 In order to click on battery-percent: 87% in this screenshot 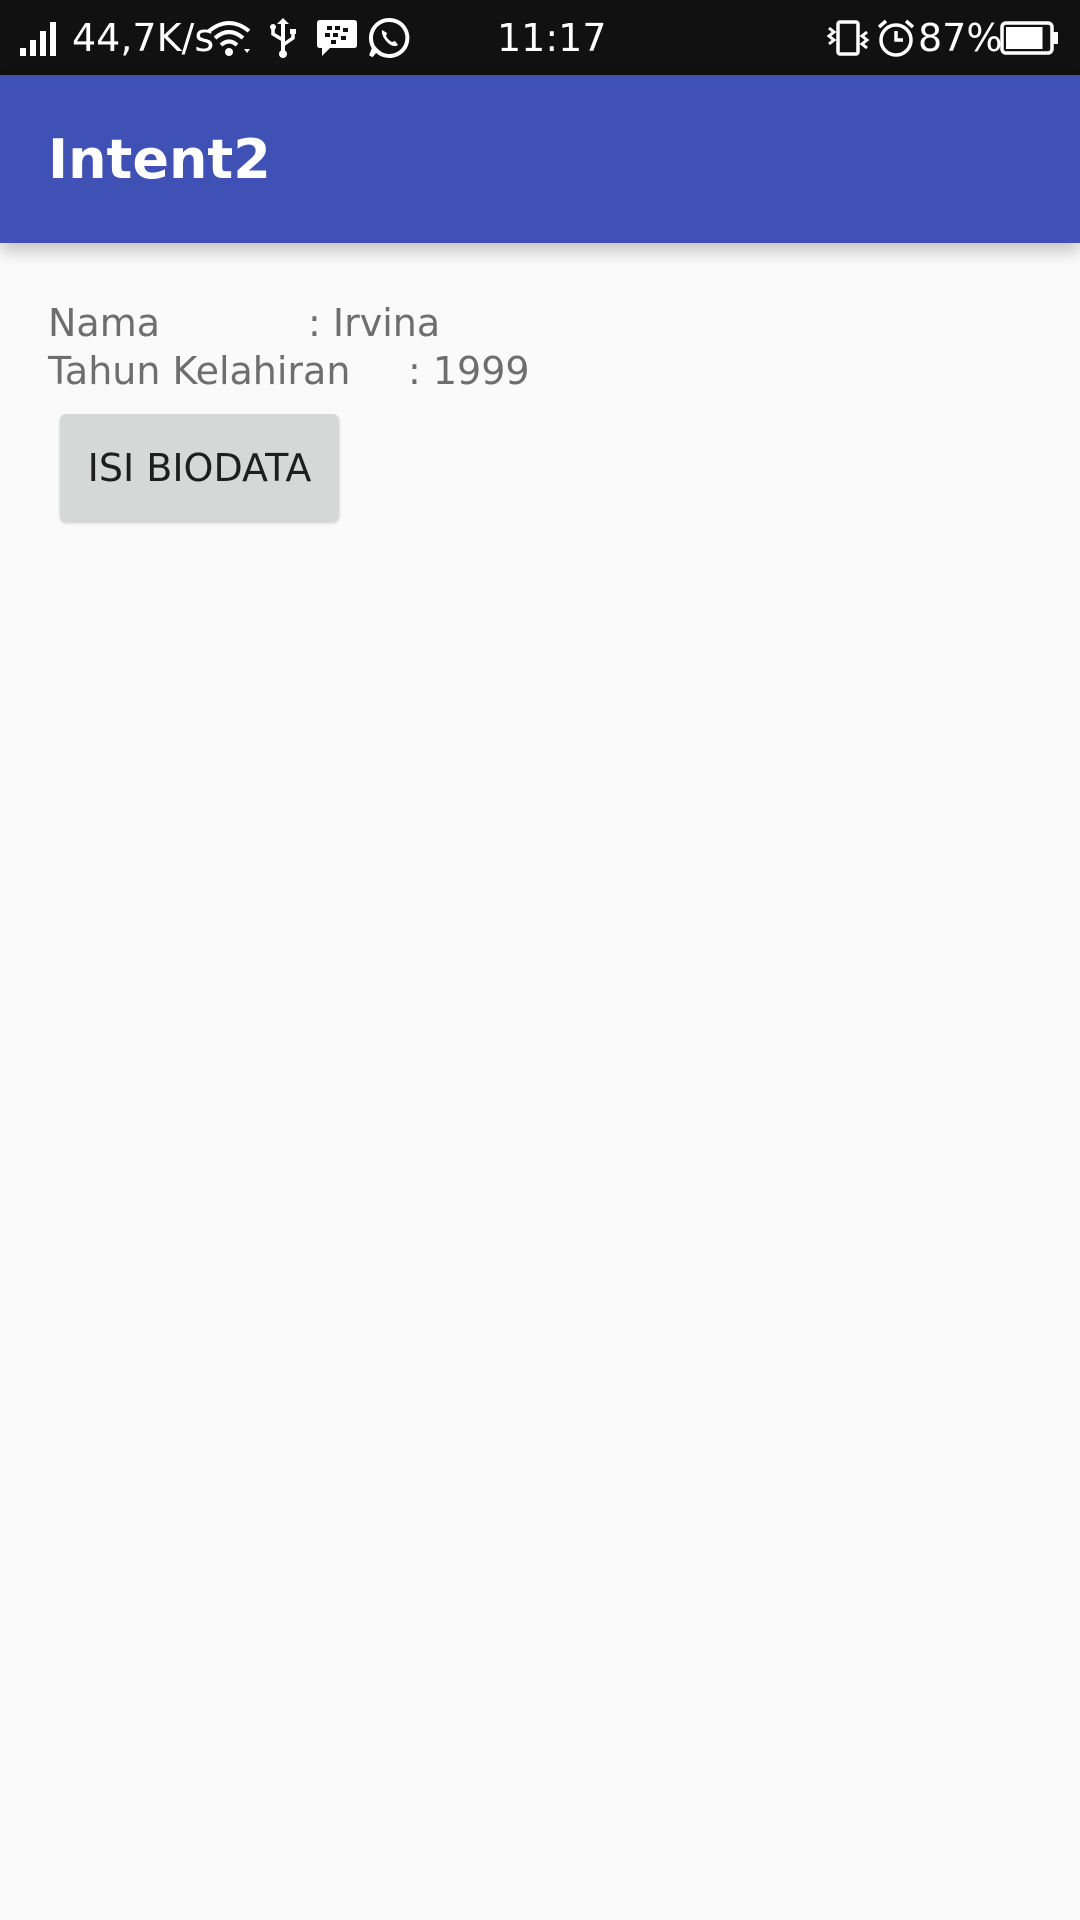, I will do `click(960, 37)`.